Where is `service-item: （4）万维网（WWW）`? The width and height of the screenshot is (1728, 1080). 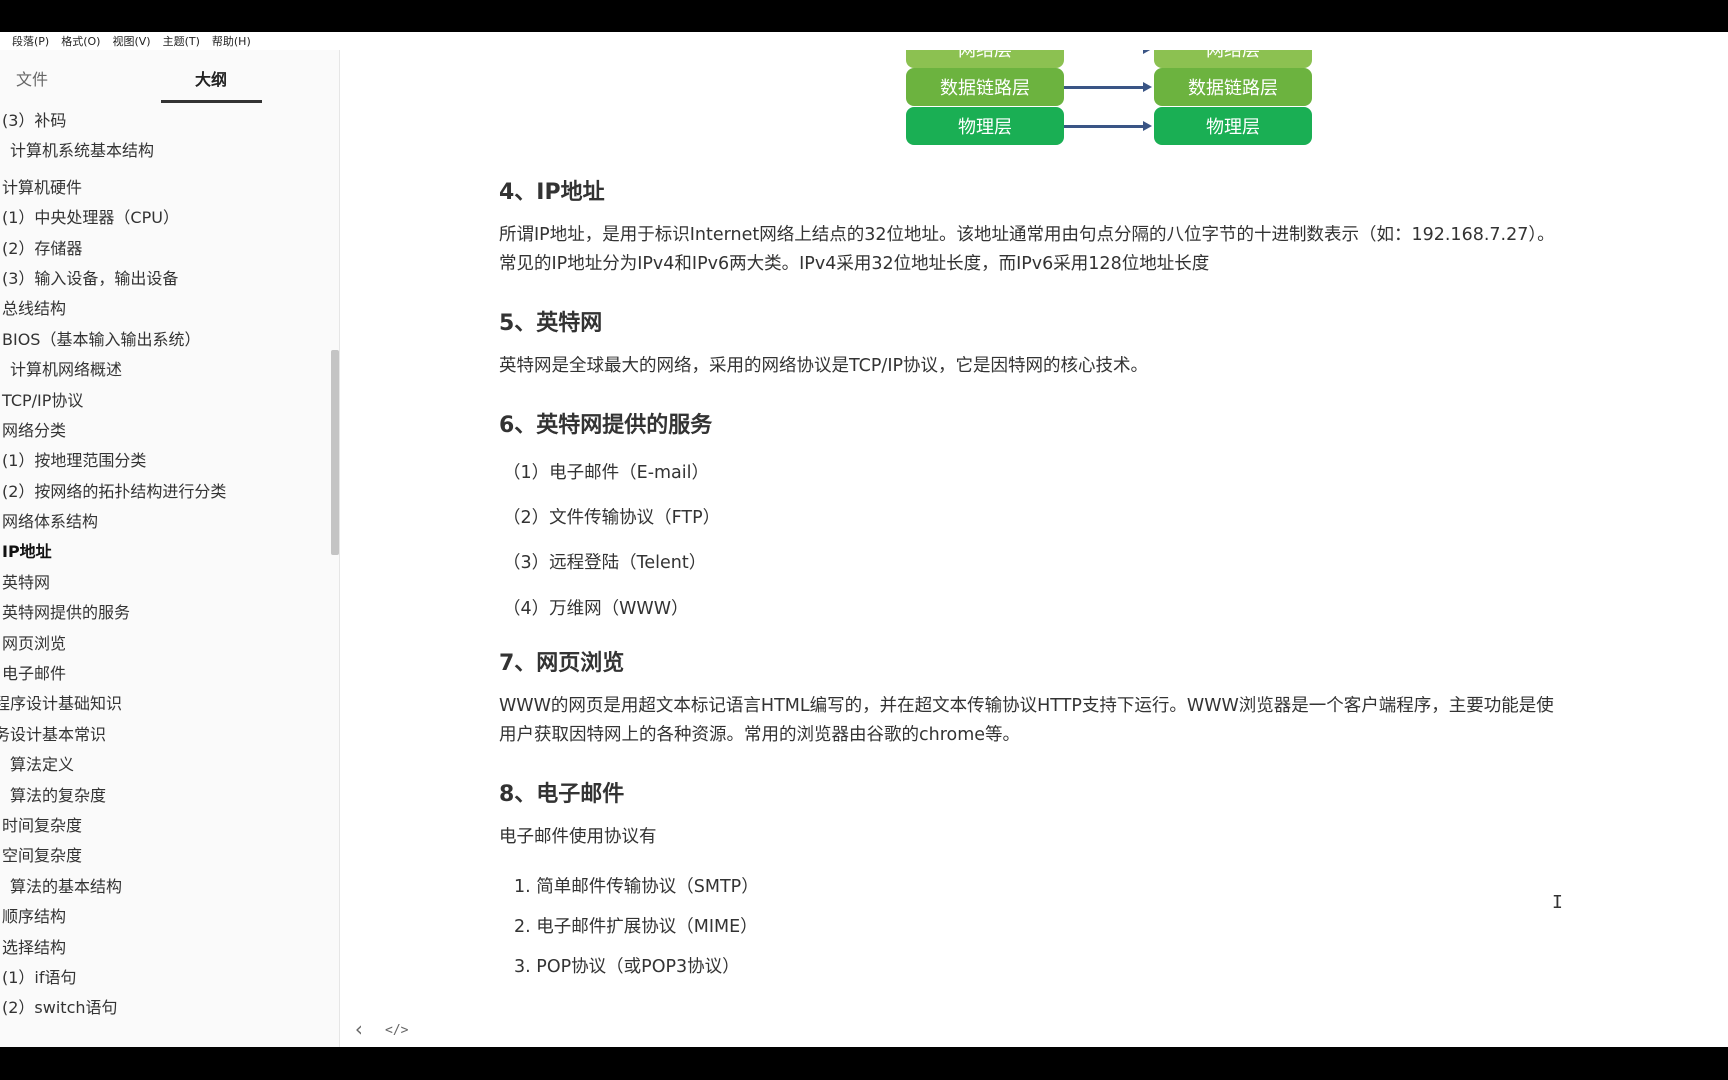 service-item: （4）万维网（WWW） is located at coordinates (596, 609).